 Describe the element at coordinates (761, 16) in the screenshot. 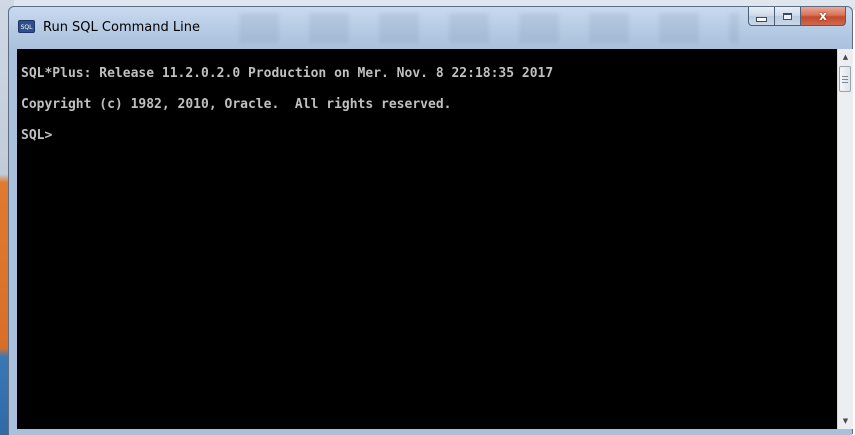

I see `minimize-button` at that location.